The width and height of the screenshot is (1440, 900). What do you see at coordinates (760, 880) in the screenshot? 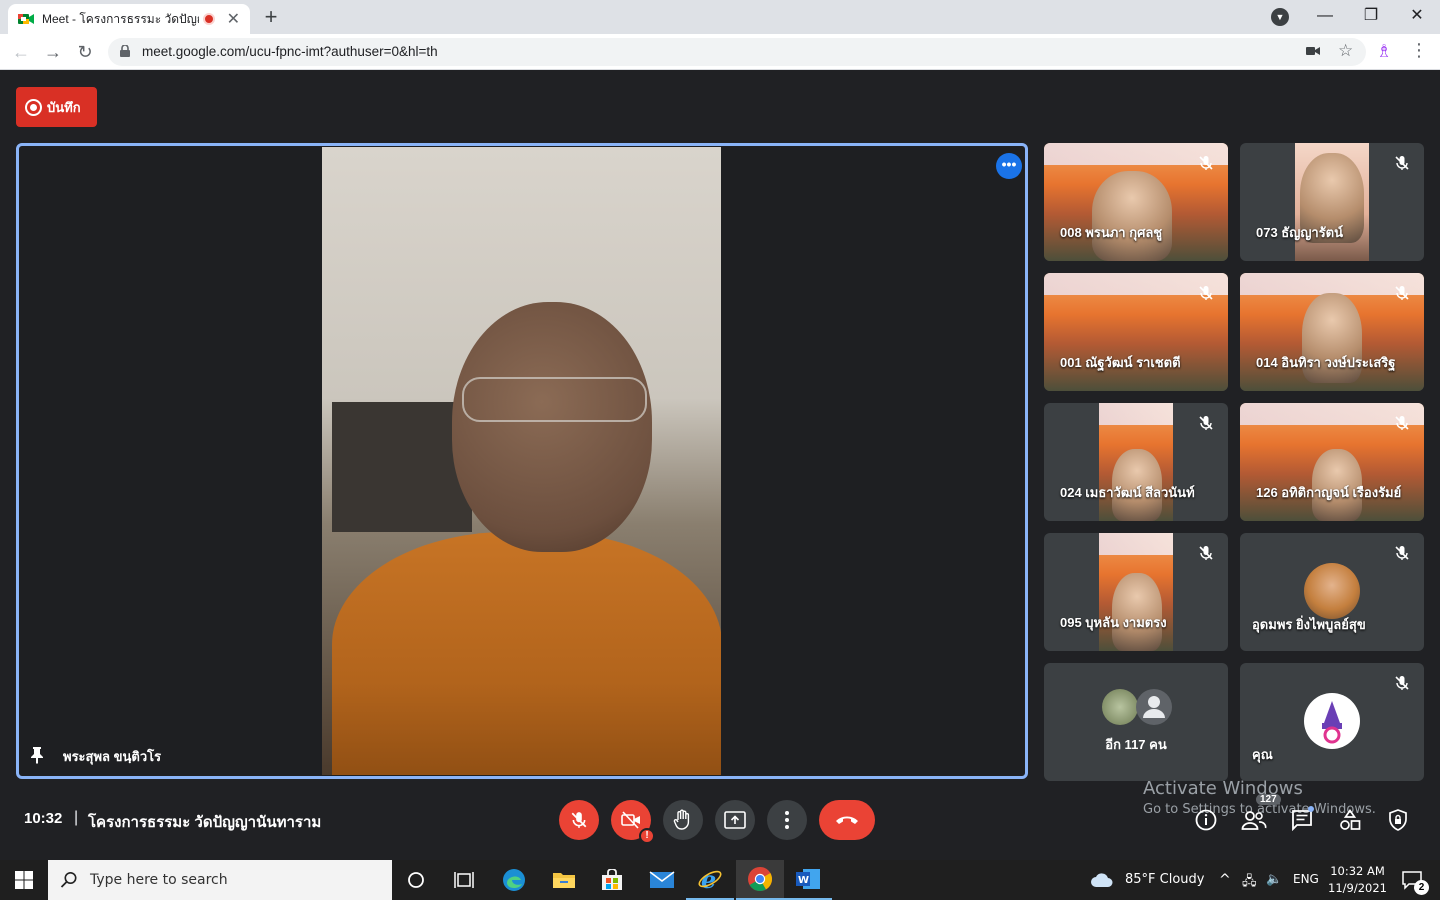
I see `taskbar-chrome` at bounding box center [760, 880].